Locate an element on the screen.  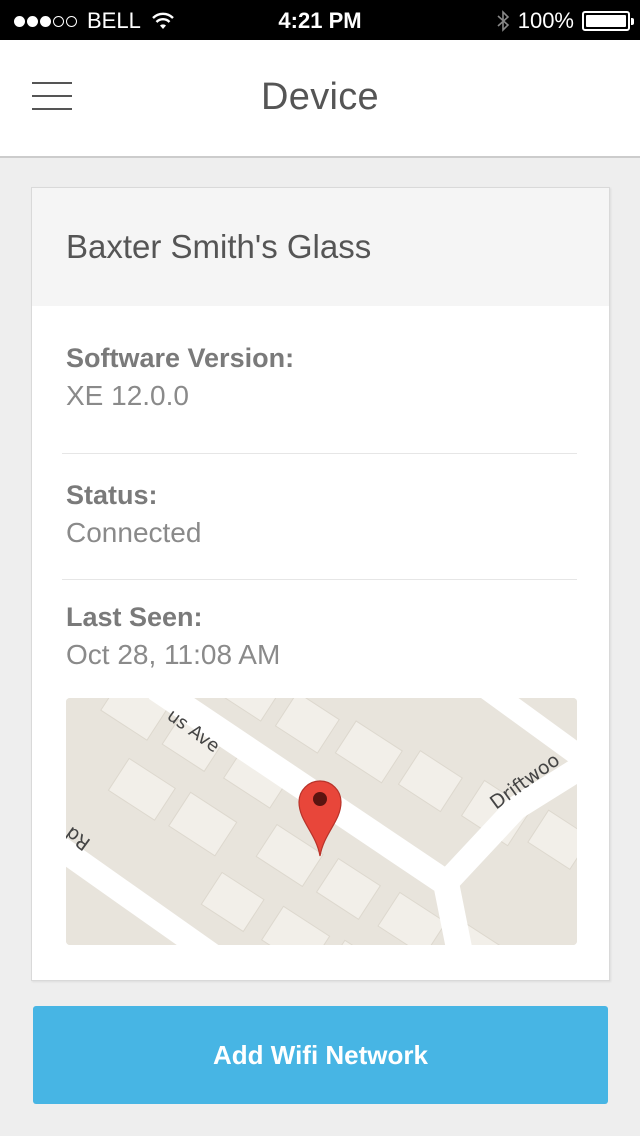
status-bar: BELL 4:21 PM 100% is located at coordinates (320, 20).